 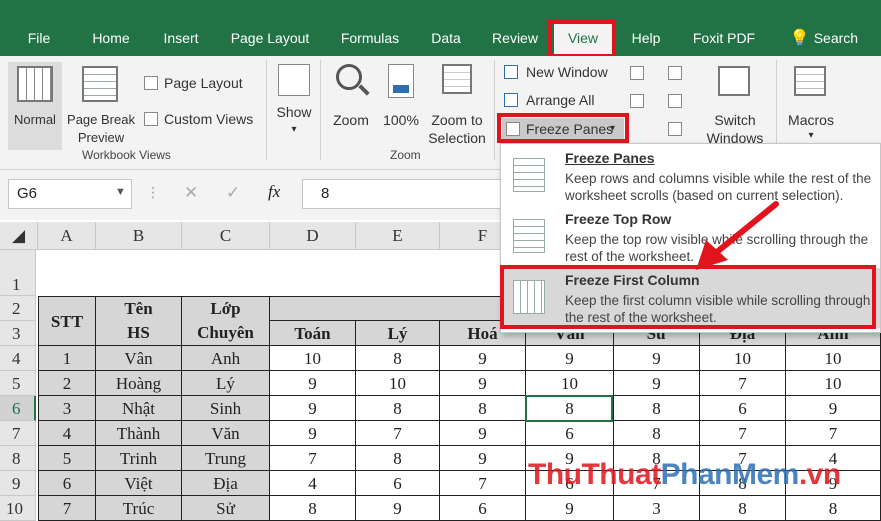 I want to click on synchronous-scrolling-icon, so click(x=675, y=101).